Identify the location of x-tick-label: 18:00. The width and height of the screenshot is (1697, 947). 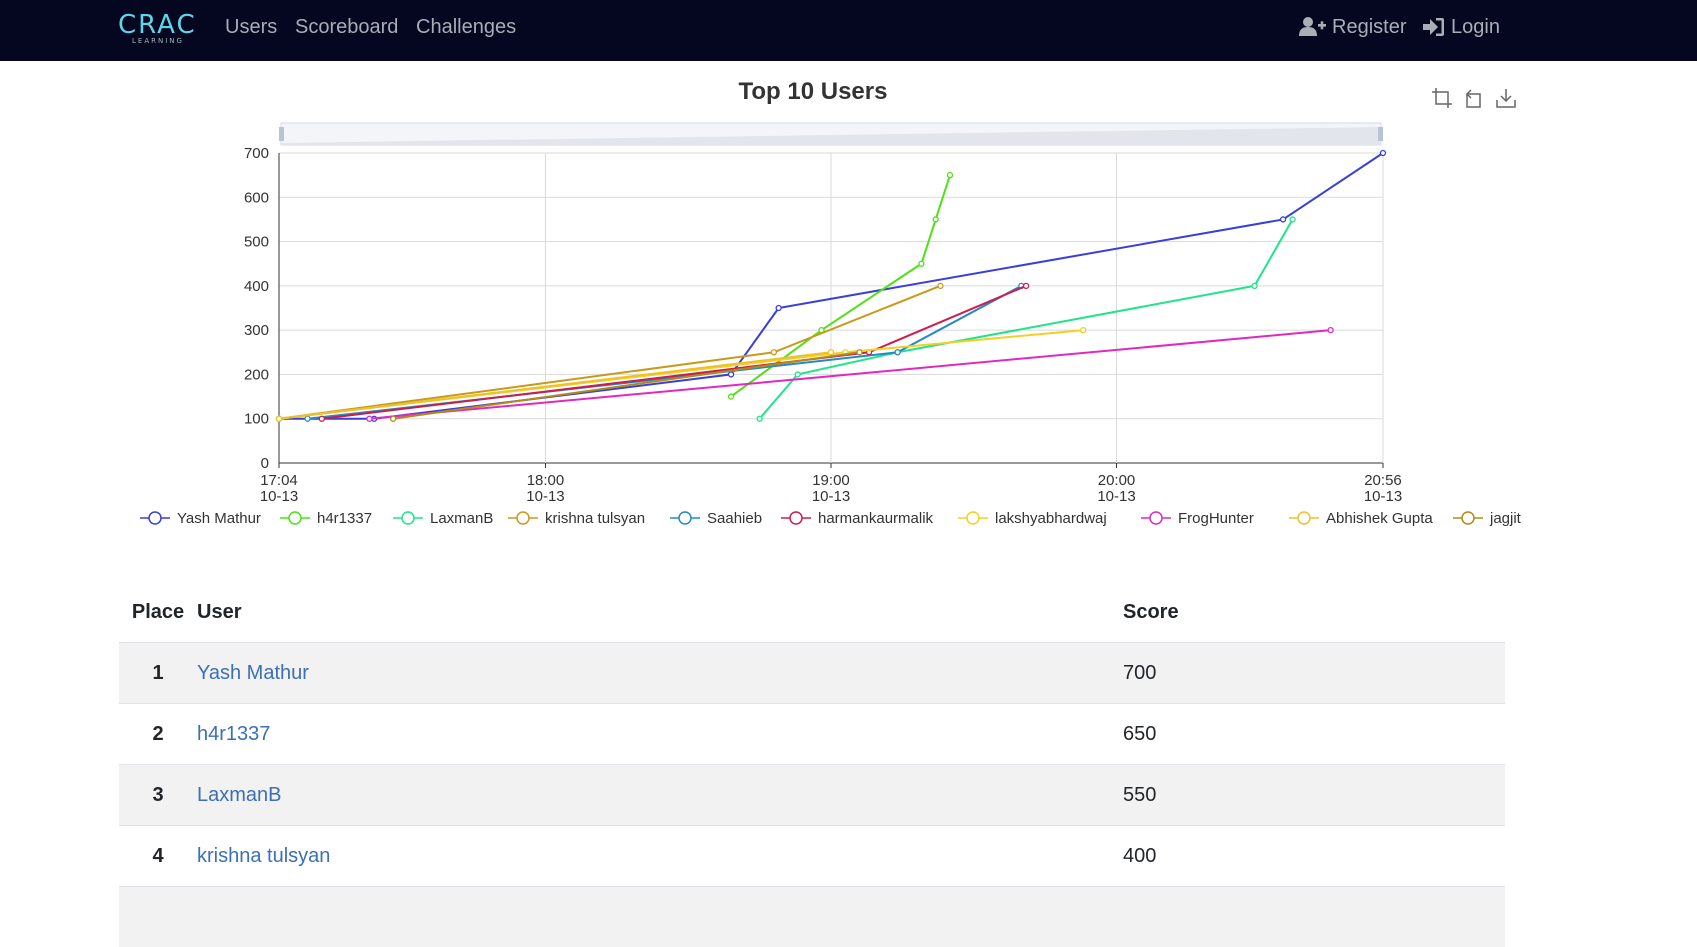
(546, 480).